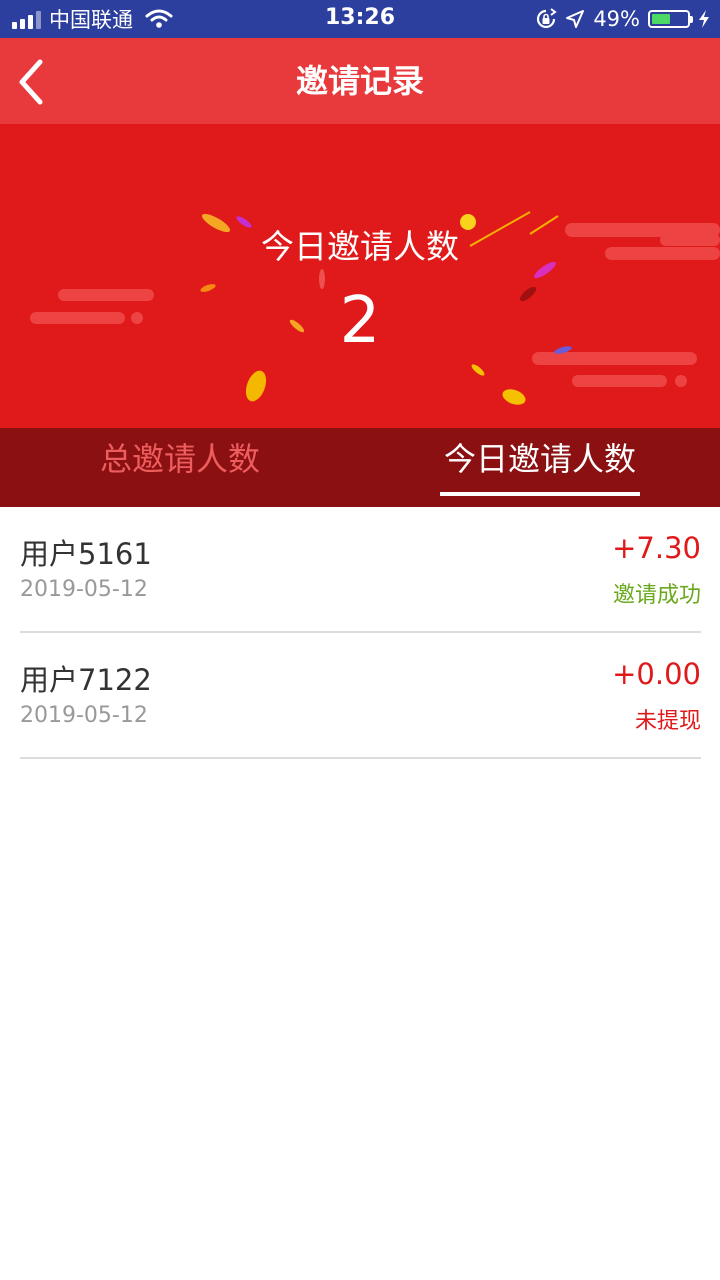 This screenshot has width=720, height=1280. What do you see at coordinates (547, 18) in the screenshot?
I see `orientation-lock-icon` at bounding box center [547, 18].